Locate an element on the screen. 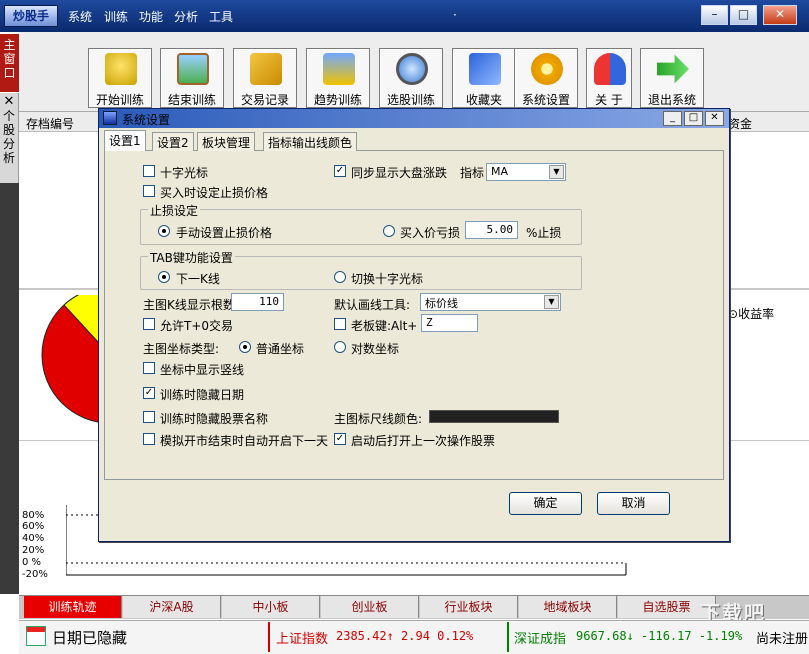  tab-sme-board: 中小板 is located at coordinates (271, 607).